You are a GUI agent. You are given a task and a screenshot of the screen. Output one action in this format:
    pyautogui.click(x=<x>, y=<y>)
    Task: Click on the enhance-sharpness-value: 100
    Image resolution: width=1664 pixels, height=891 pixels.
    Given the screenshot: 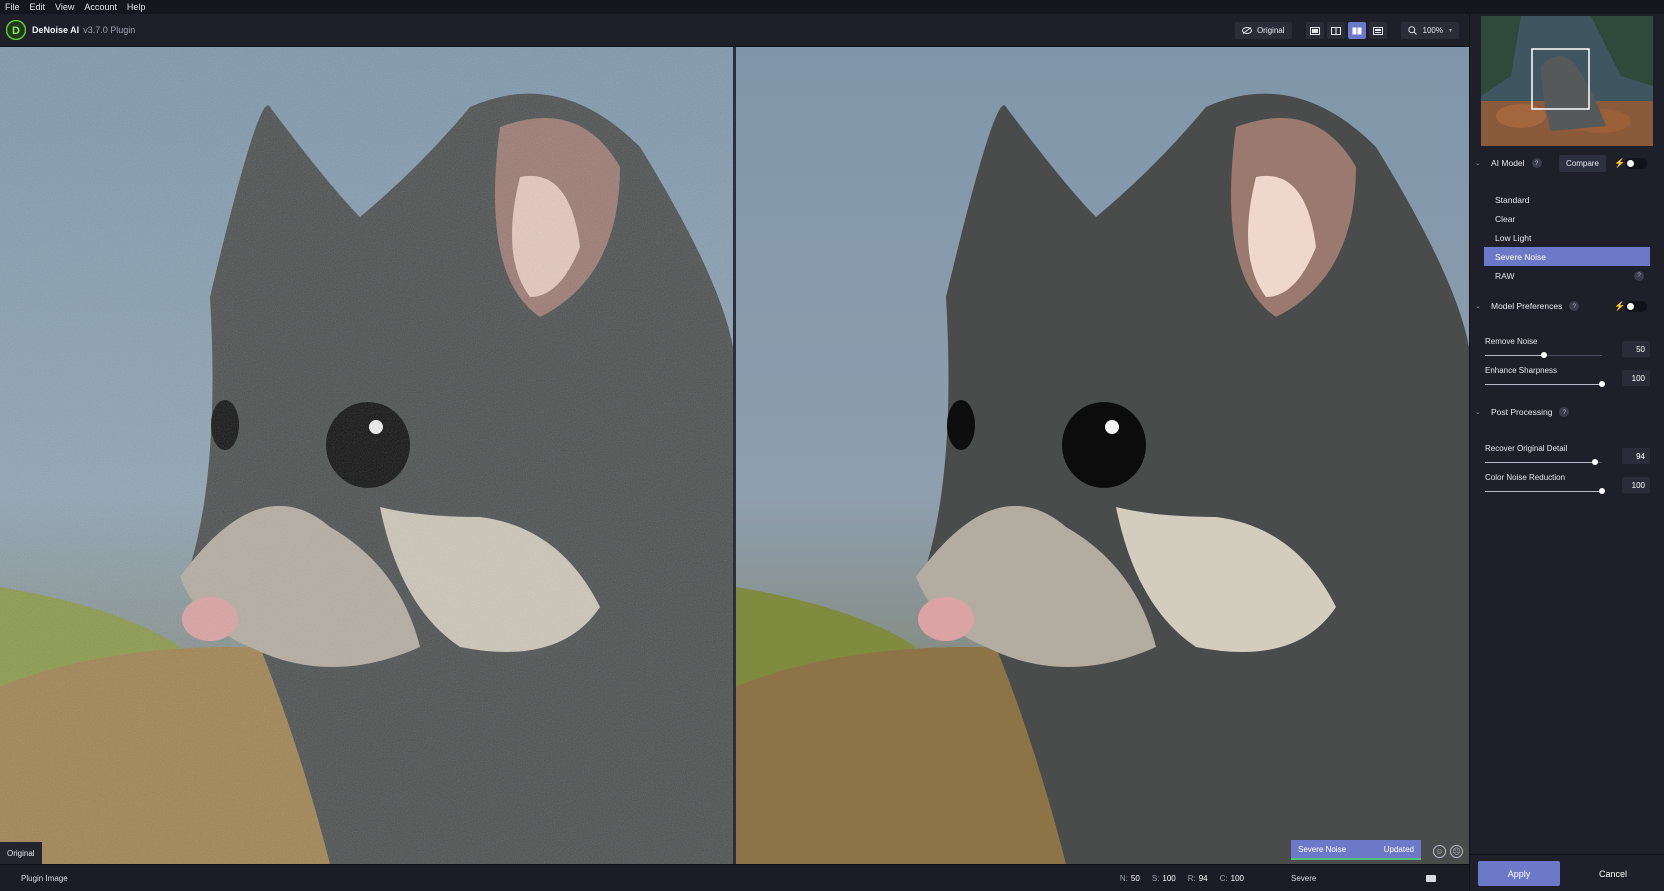 What is the action you would take?
    pyautogui.click(x=1636, y=378)
    